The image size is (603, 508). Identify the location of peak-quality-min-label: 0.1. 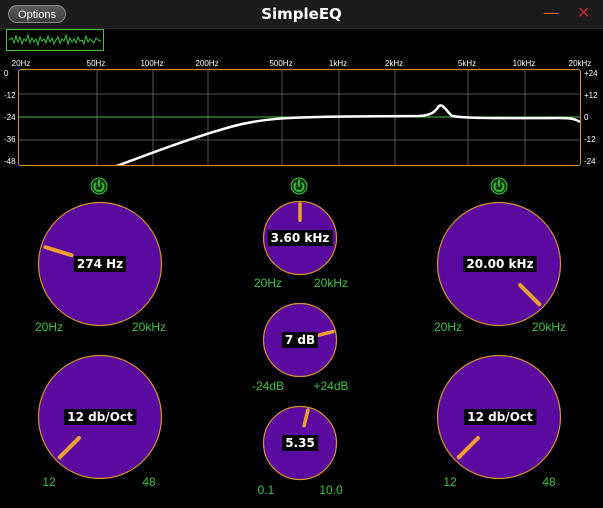
(266, 490).